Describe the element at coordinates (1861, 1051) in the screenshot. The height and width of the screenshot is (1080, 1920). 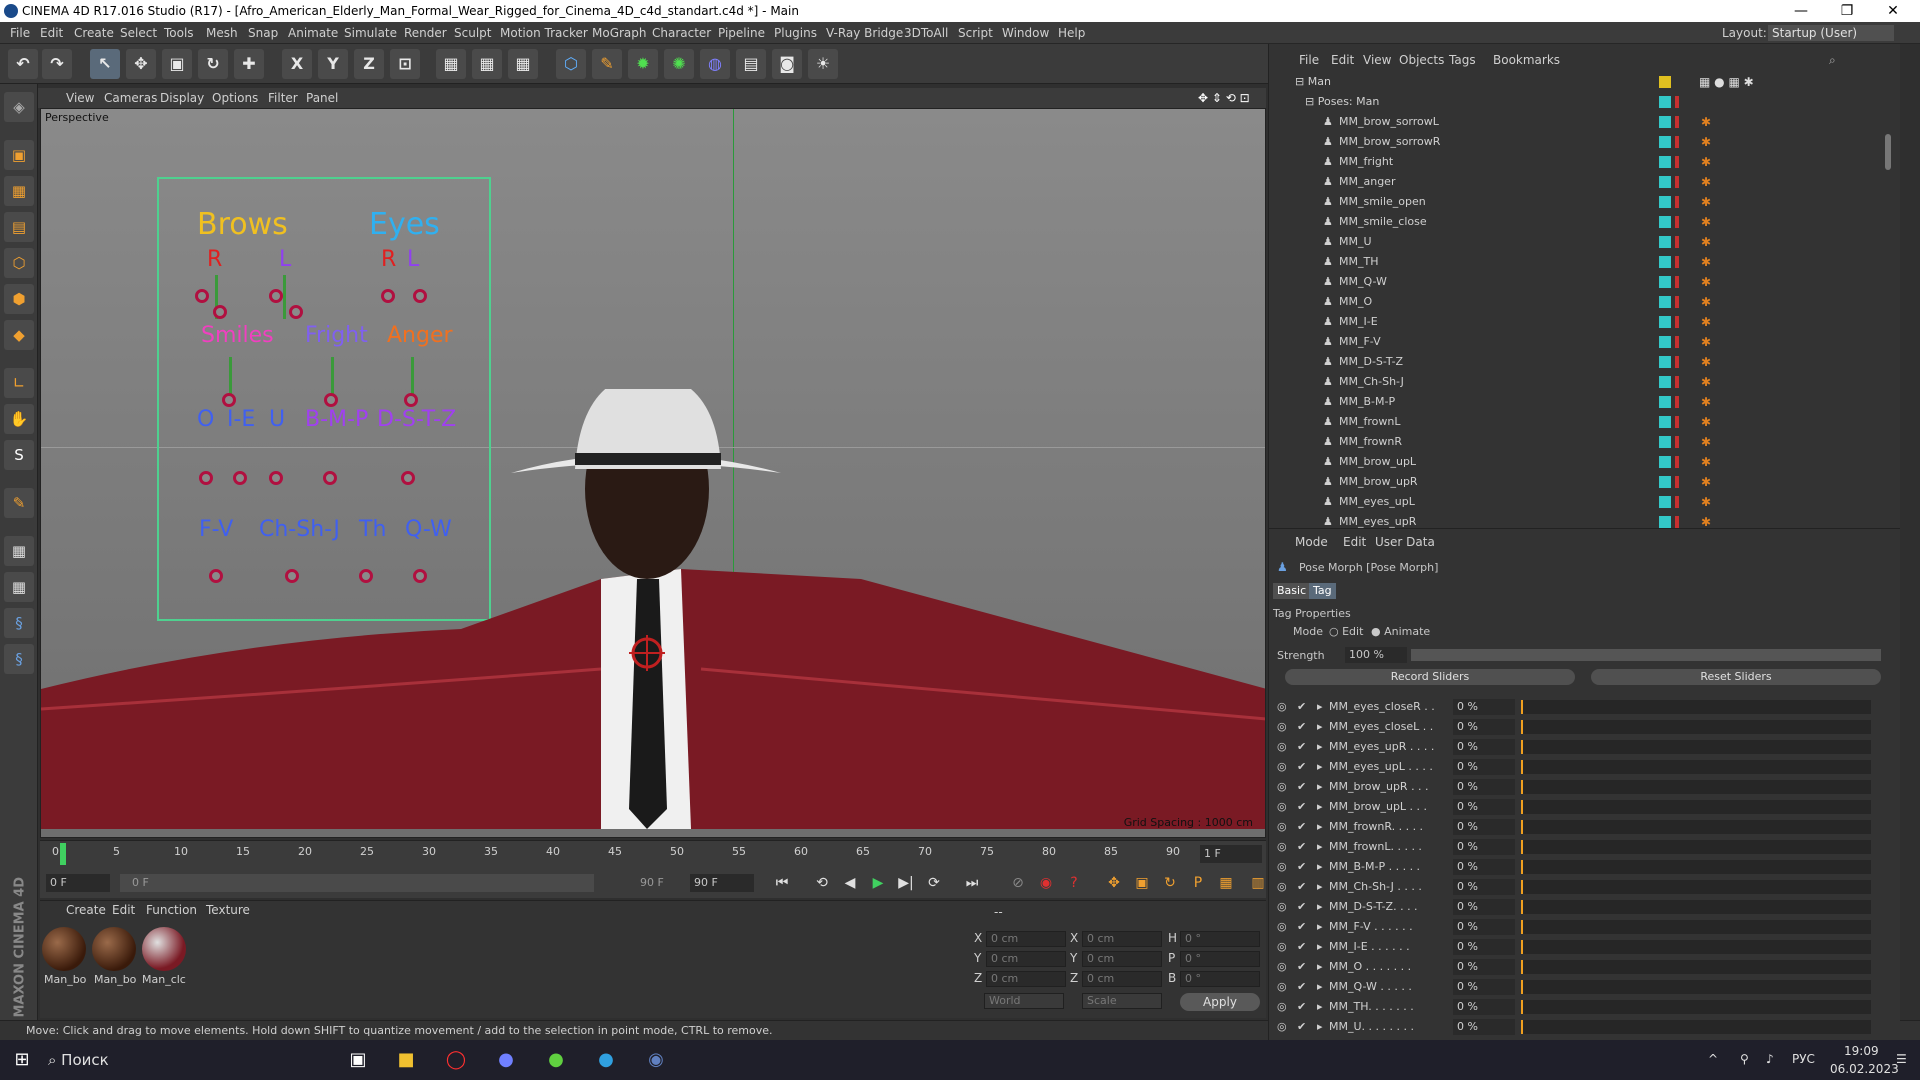
I see `clock-time: 19:09` at that location.